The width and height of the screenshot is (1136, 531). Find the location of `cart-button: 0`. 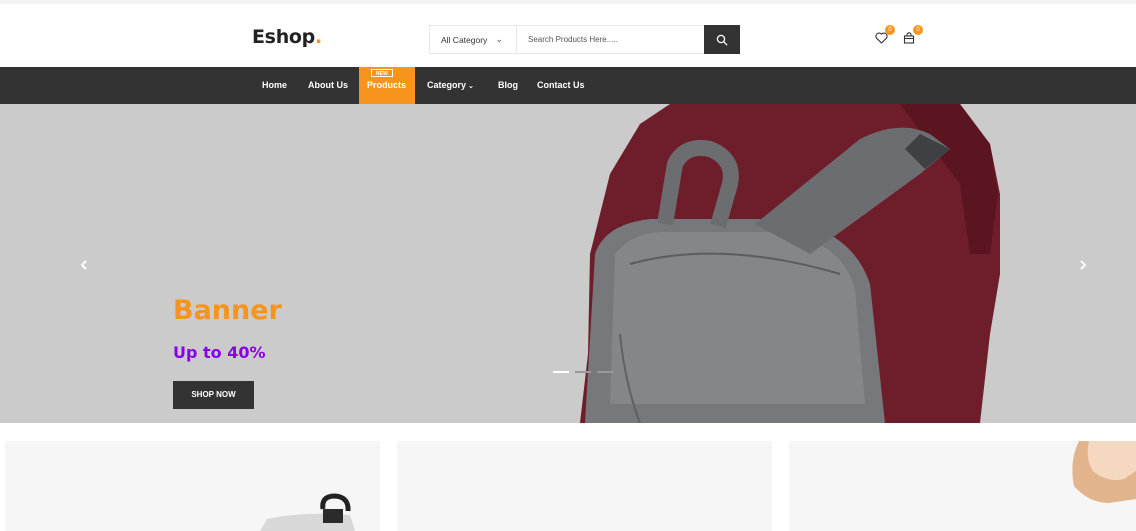

cart-button: 0 is located at coordinates (913, 35).